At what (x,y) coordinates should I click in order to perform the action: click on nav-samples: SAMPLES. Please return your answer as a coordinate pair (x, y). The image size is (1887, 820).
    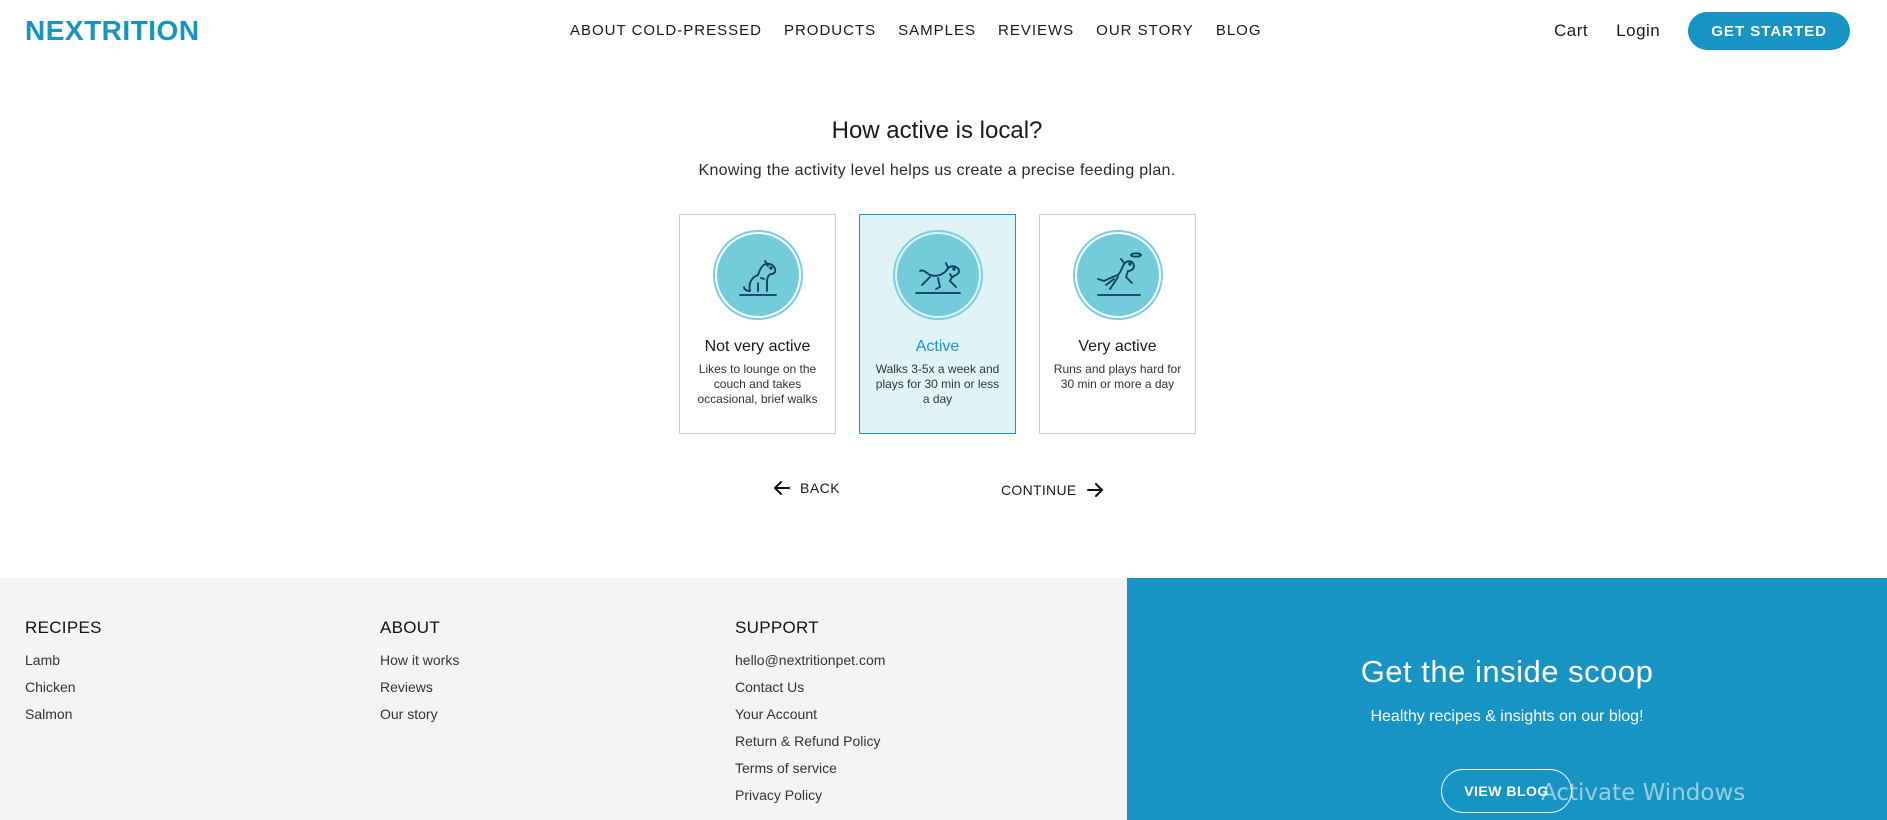
    Looking at the image, I should click on (937, 30).